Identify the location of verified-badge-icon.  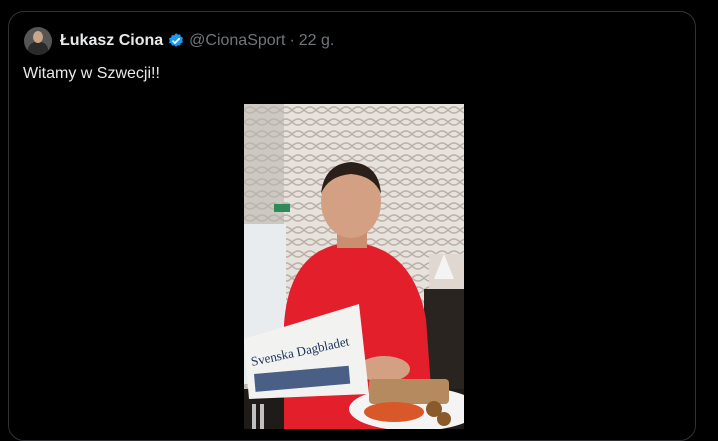
(176, 40).